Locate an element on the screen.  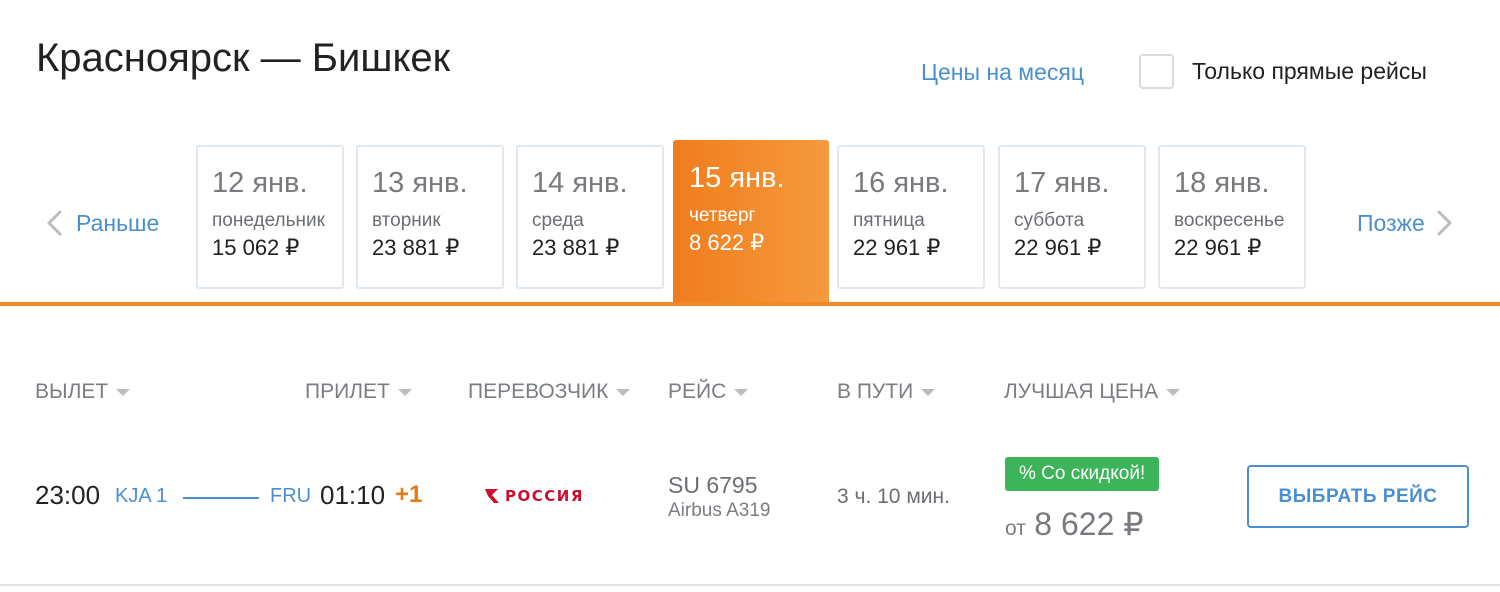
date-card-price: 8 622 ₽ is located at coordinates (727, 242).